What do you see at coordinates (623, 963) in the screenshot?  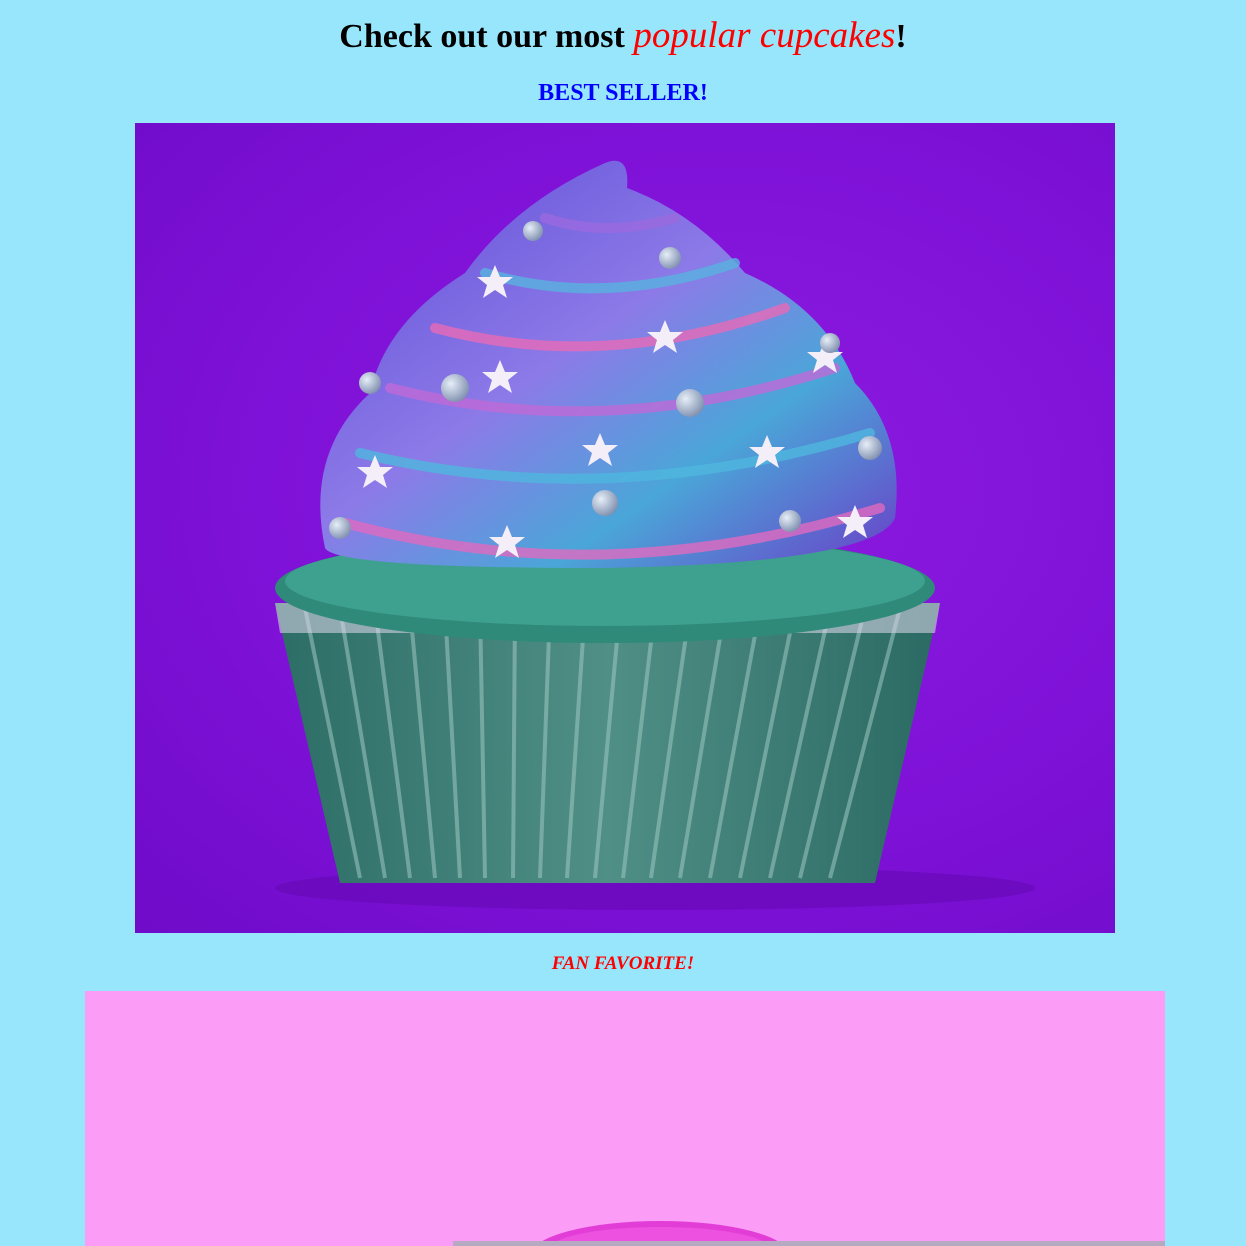 I see `fan-favorite-label: FAN FAVORITE!` at bounding box center [623, 963].